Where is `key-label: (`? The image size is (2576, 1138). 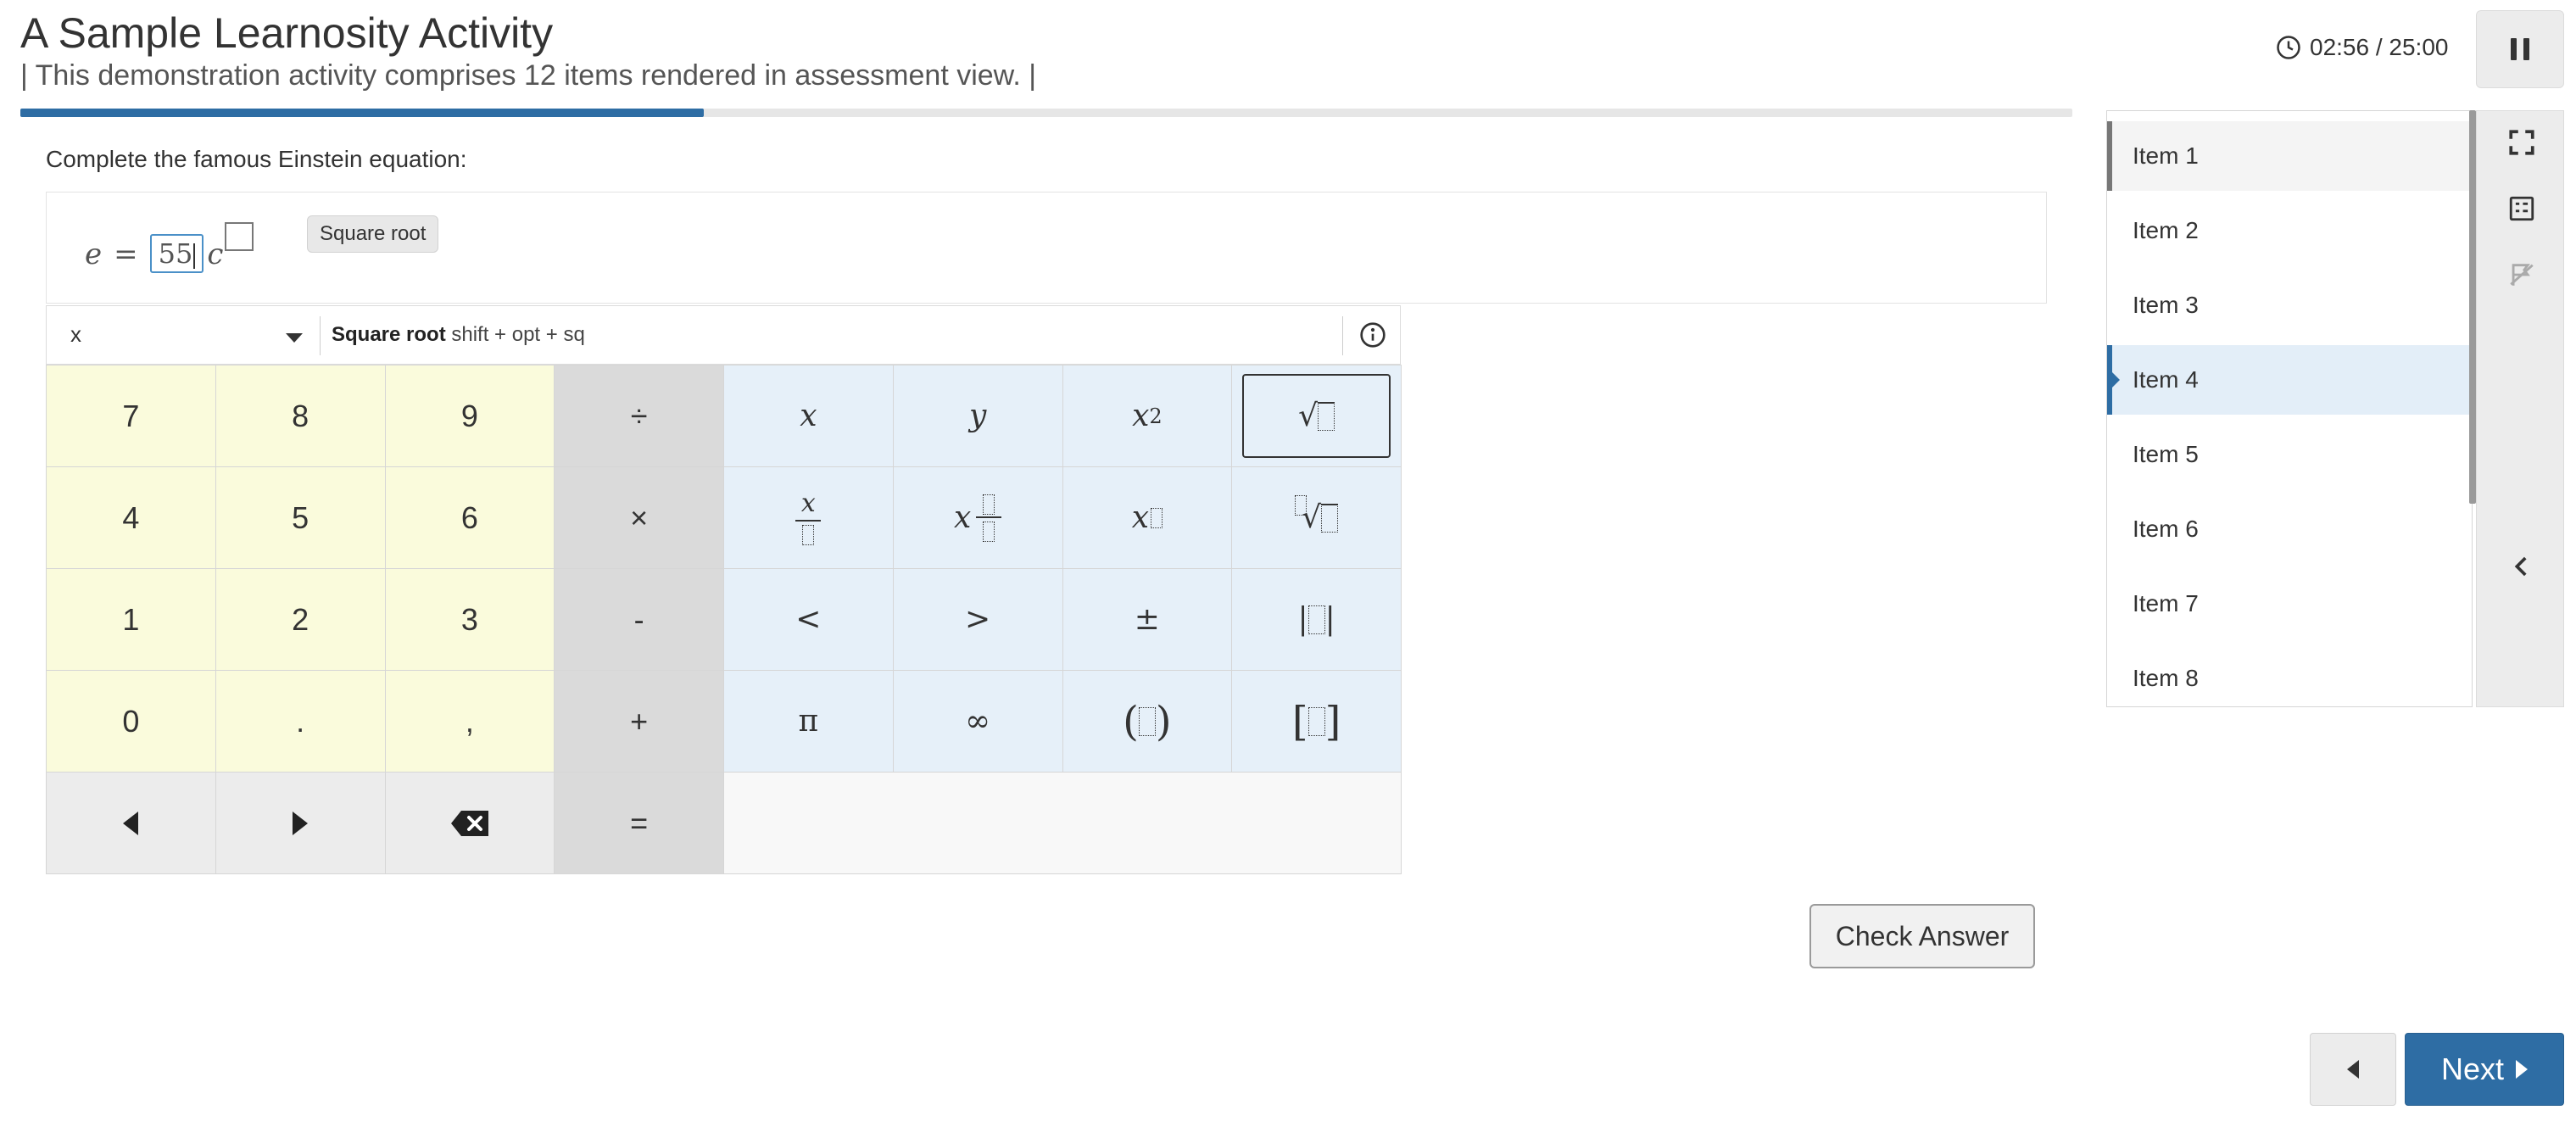 key-label: ( is located at coordinates (1131, 721).